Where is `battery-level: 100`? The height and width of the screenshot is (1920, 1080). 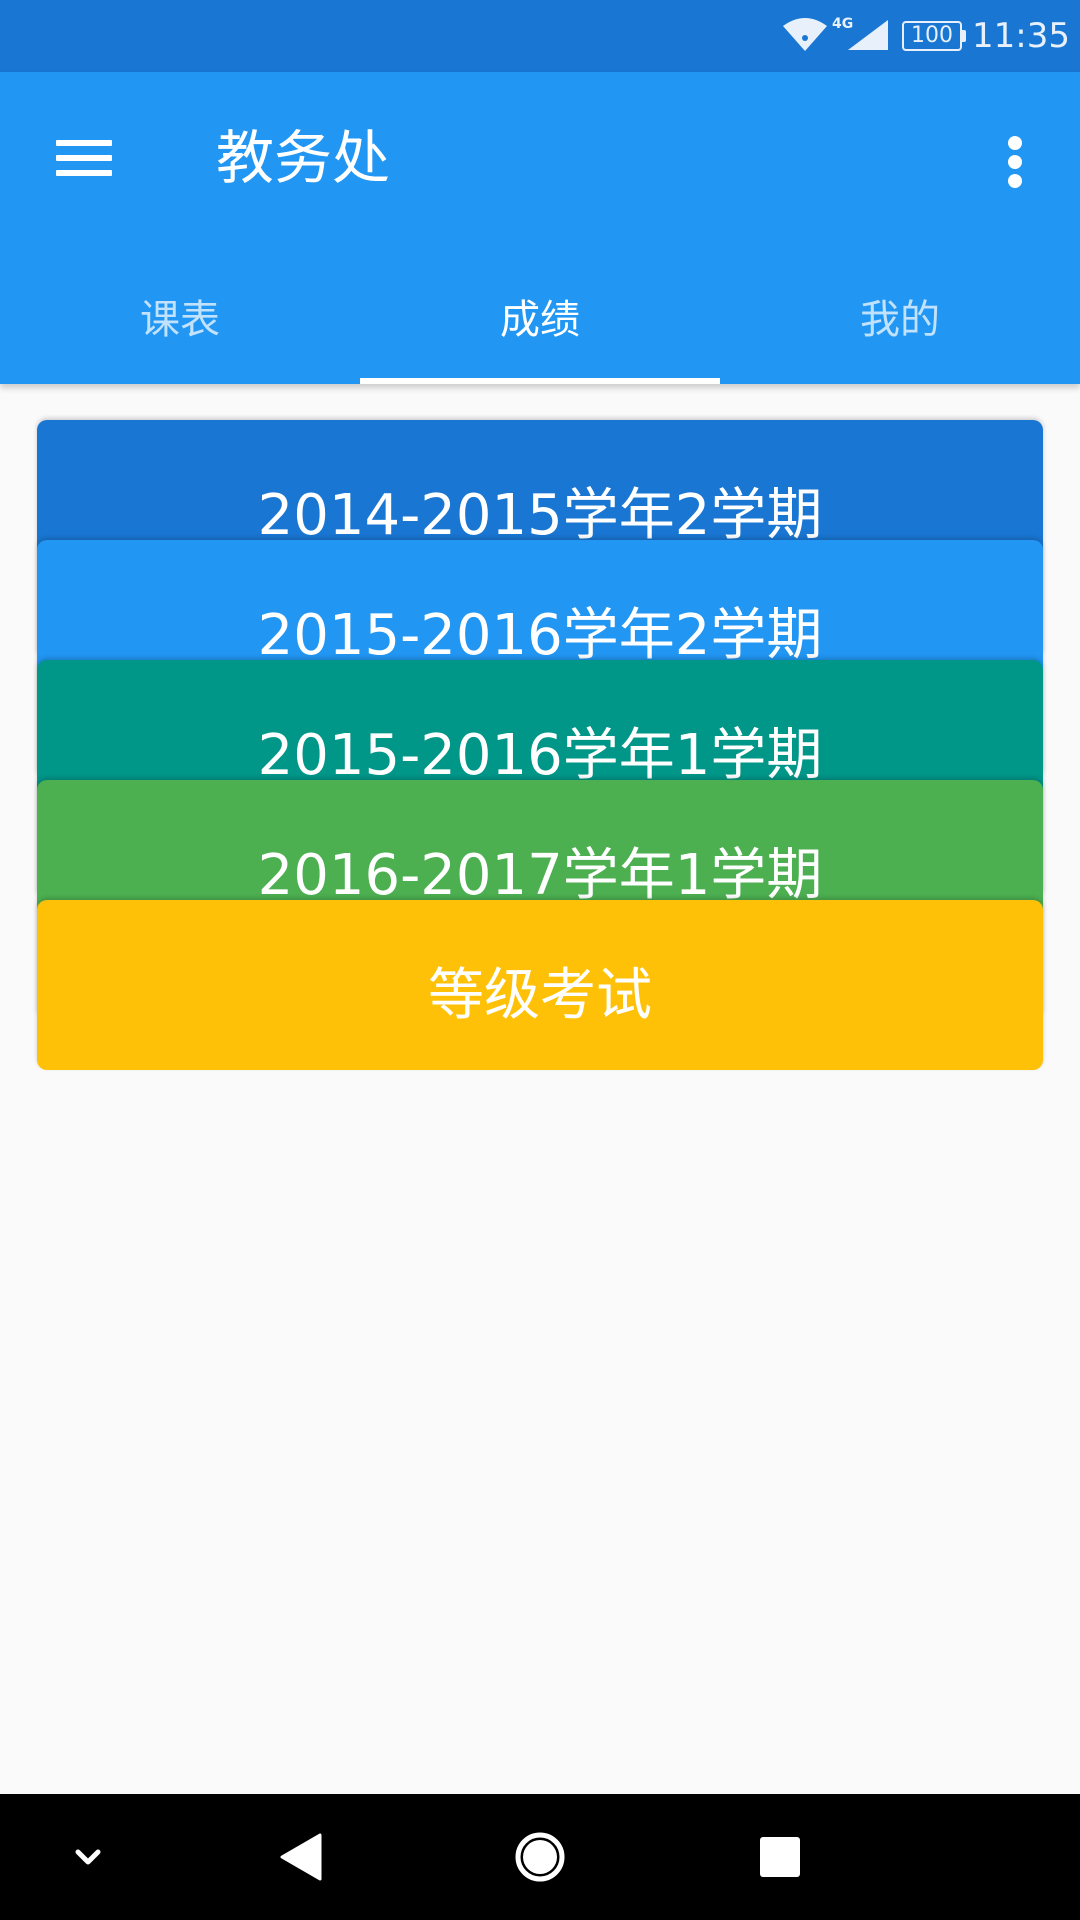
battery-level: 100 is located at coordinates (932, 35).